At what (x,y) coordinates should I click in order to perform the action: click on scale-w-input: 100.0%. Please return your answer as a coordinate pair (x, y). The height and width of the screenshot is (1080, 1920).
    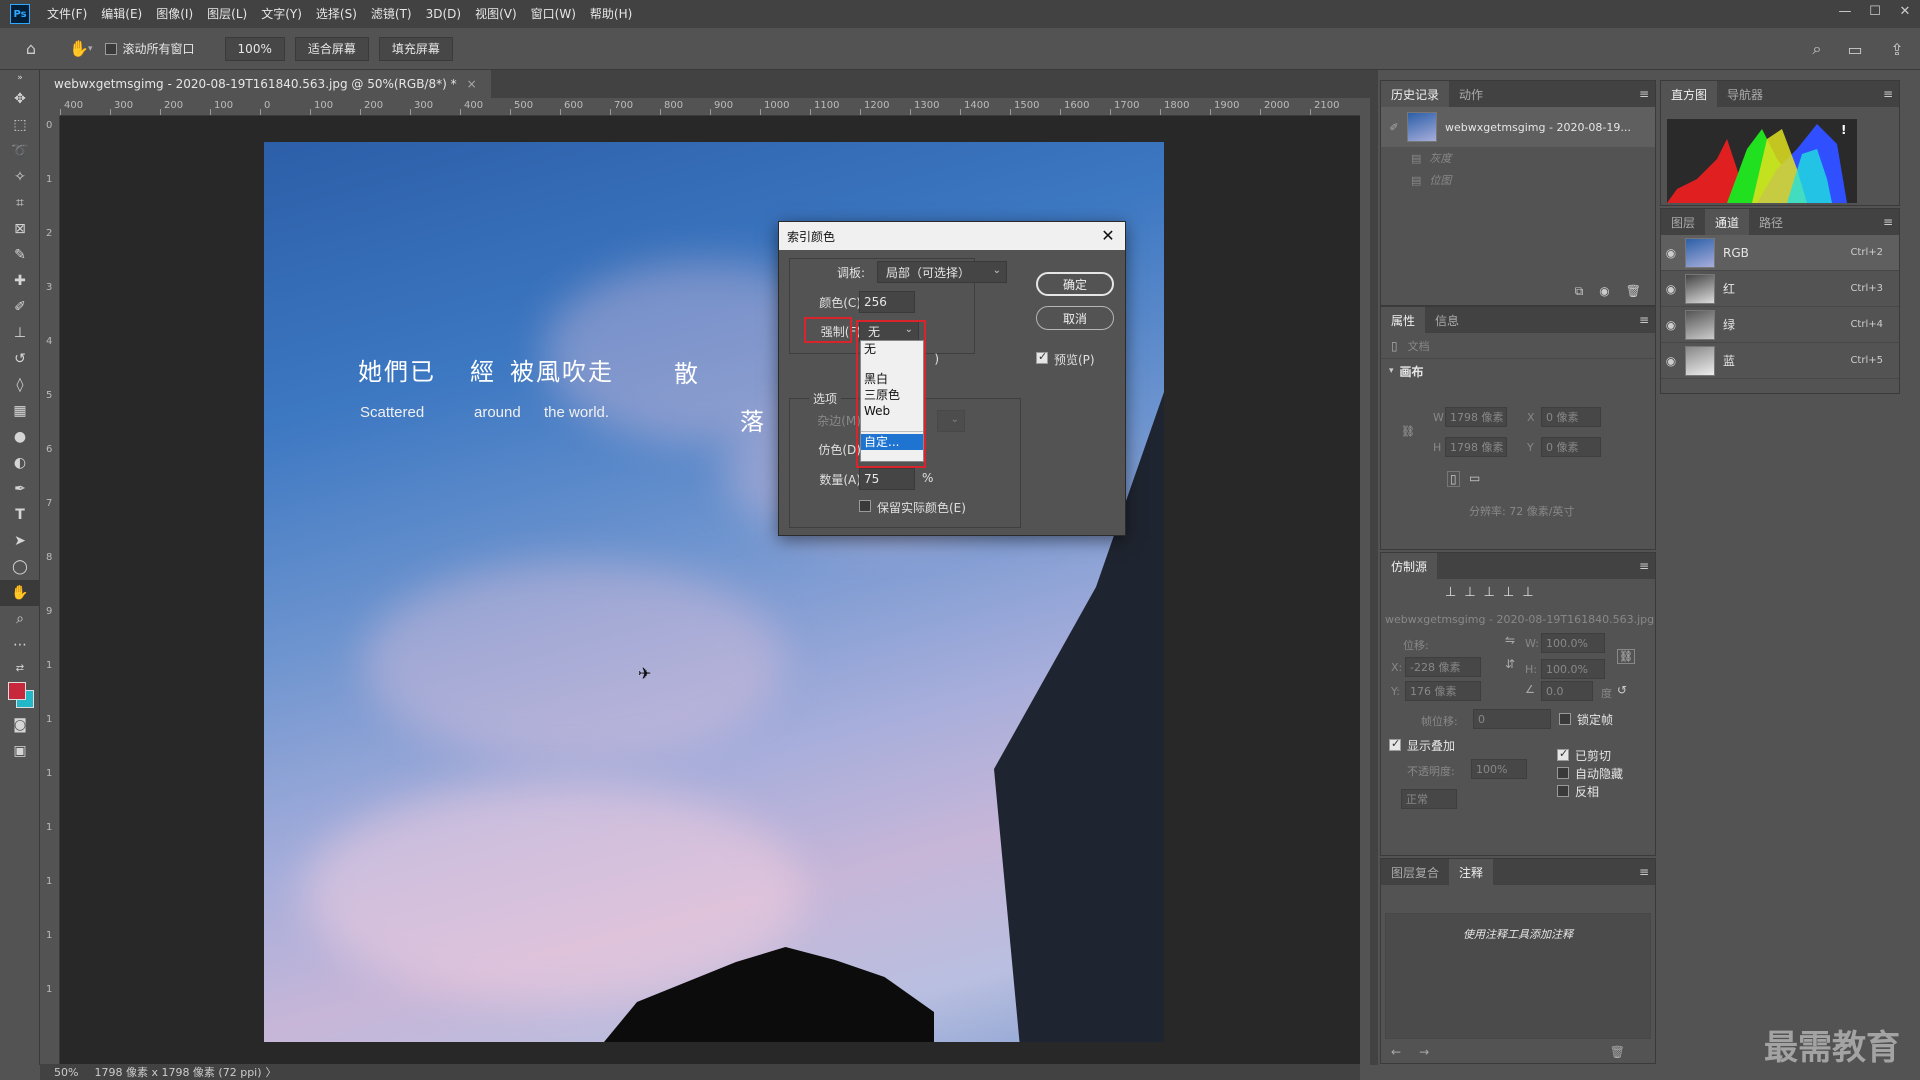
    Looking at the image, I should click on (1573, 643).